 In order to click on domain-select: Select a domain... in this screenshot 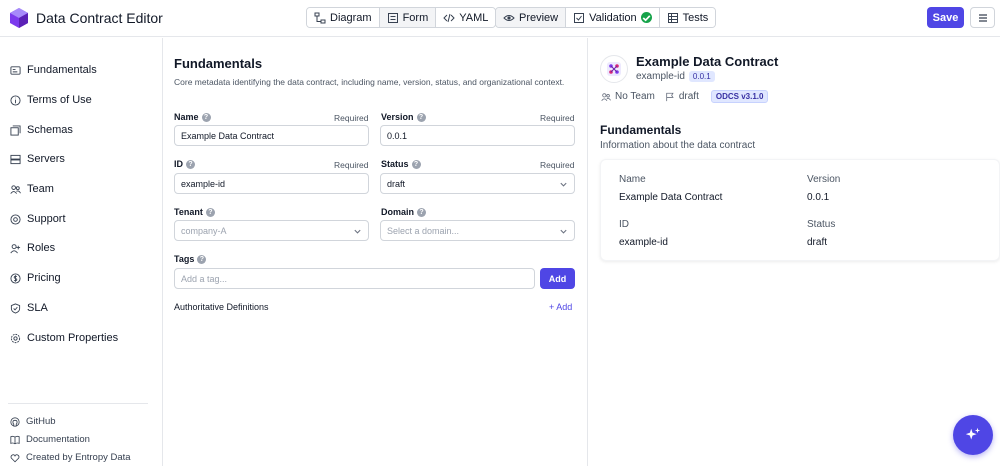, I will do `click(477, 230)`.